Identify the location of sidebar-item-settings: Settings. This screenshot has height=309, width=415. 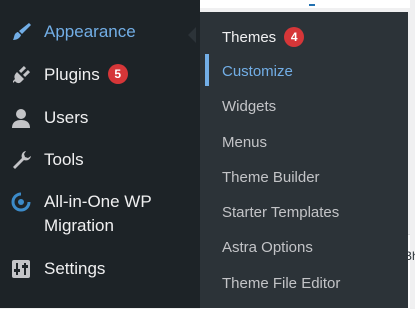
(100, 269).